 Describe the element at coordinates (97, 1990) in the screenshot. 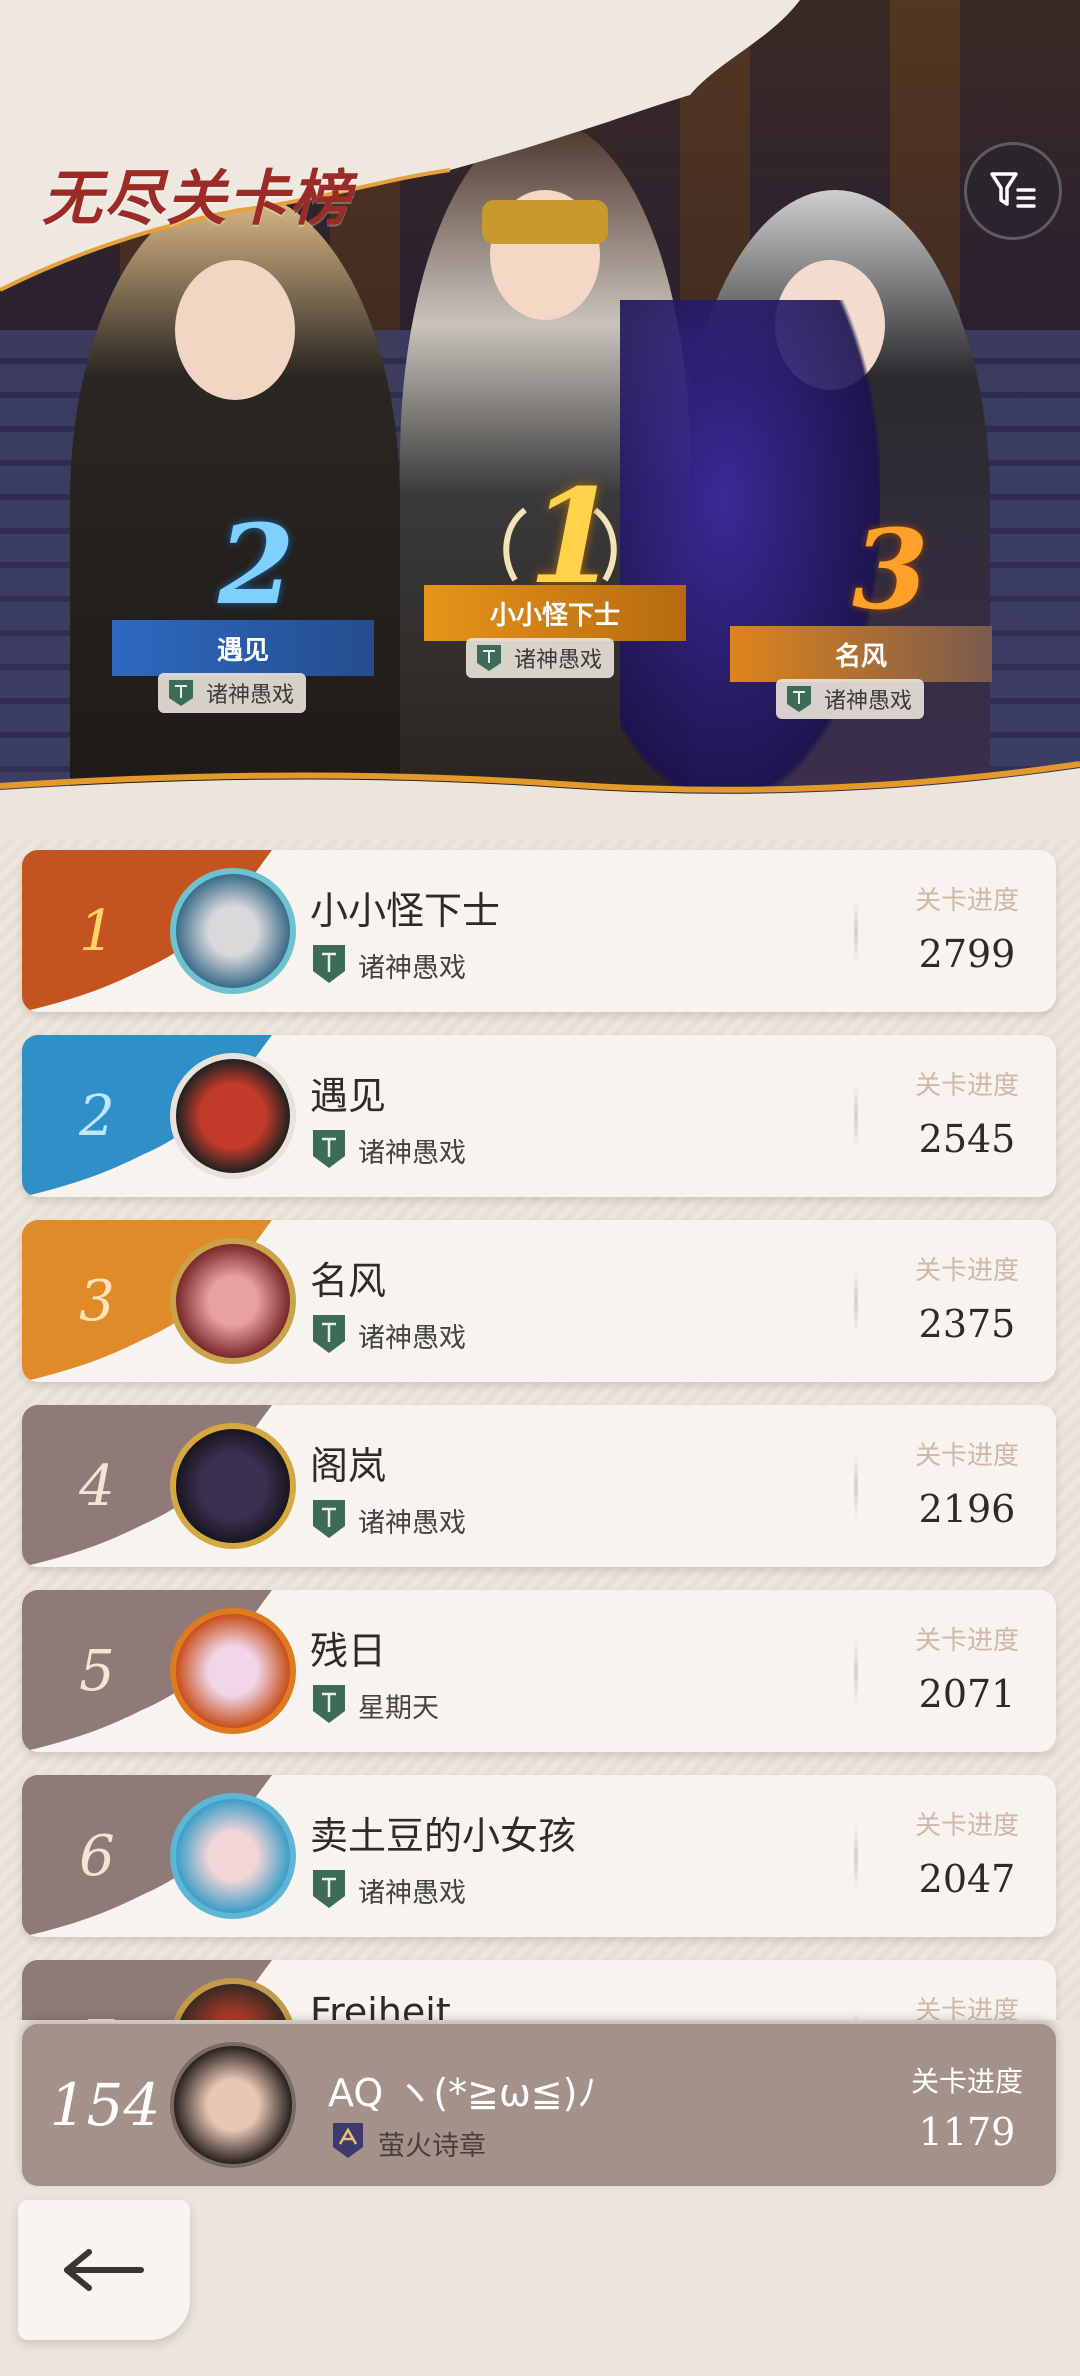

I see `rank-number: 7` at that location.